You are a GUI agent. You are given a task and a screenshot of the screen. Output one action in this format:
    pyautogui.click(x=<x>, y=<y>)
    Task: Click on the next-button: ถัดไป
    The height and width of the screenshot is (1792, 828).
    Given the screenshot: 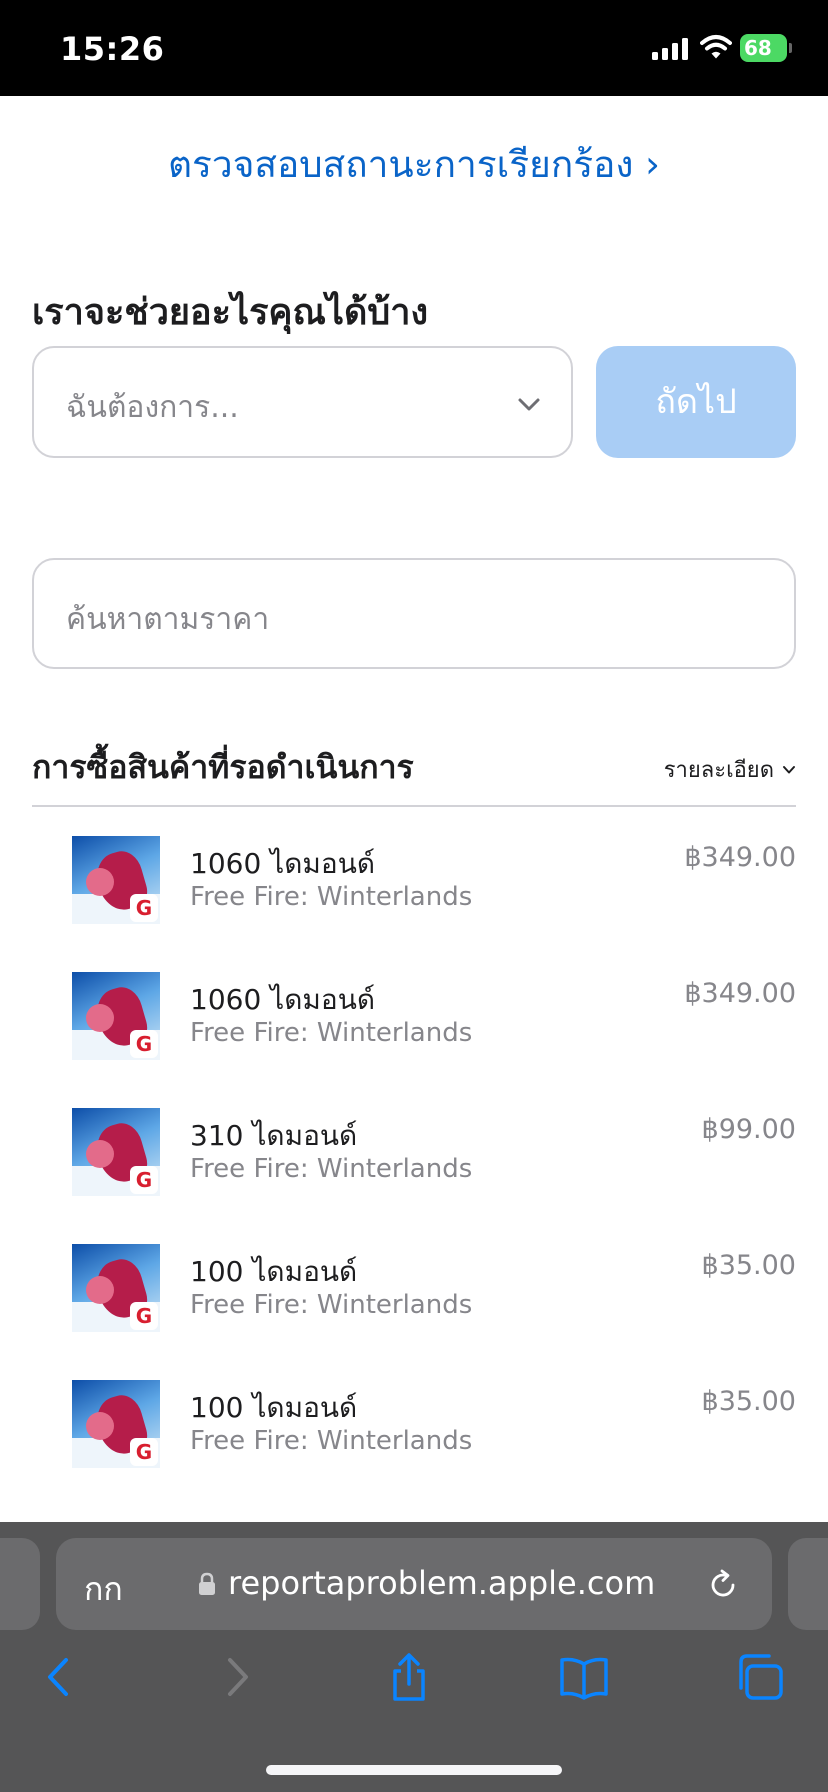 What is the action you would take?
    pyautogui.click(x=696, y=402)
    